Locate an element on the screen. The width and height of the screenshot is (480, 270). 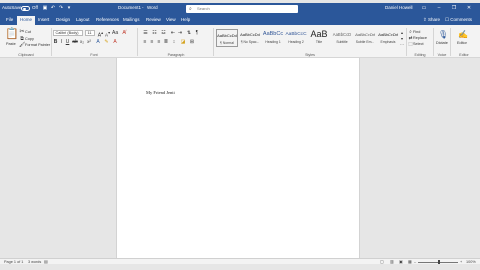
subscript-icon: x₂ is located at coordinates (82, 42).